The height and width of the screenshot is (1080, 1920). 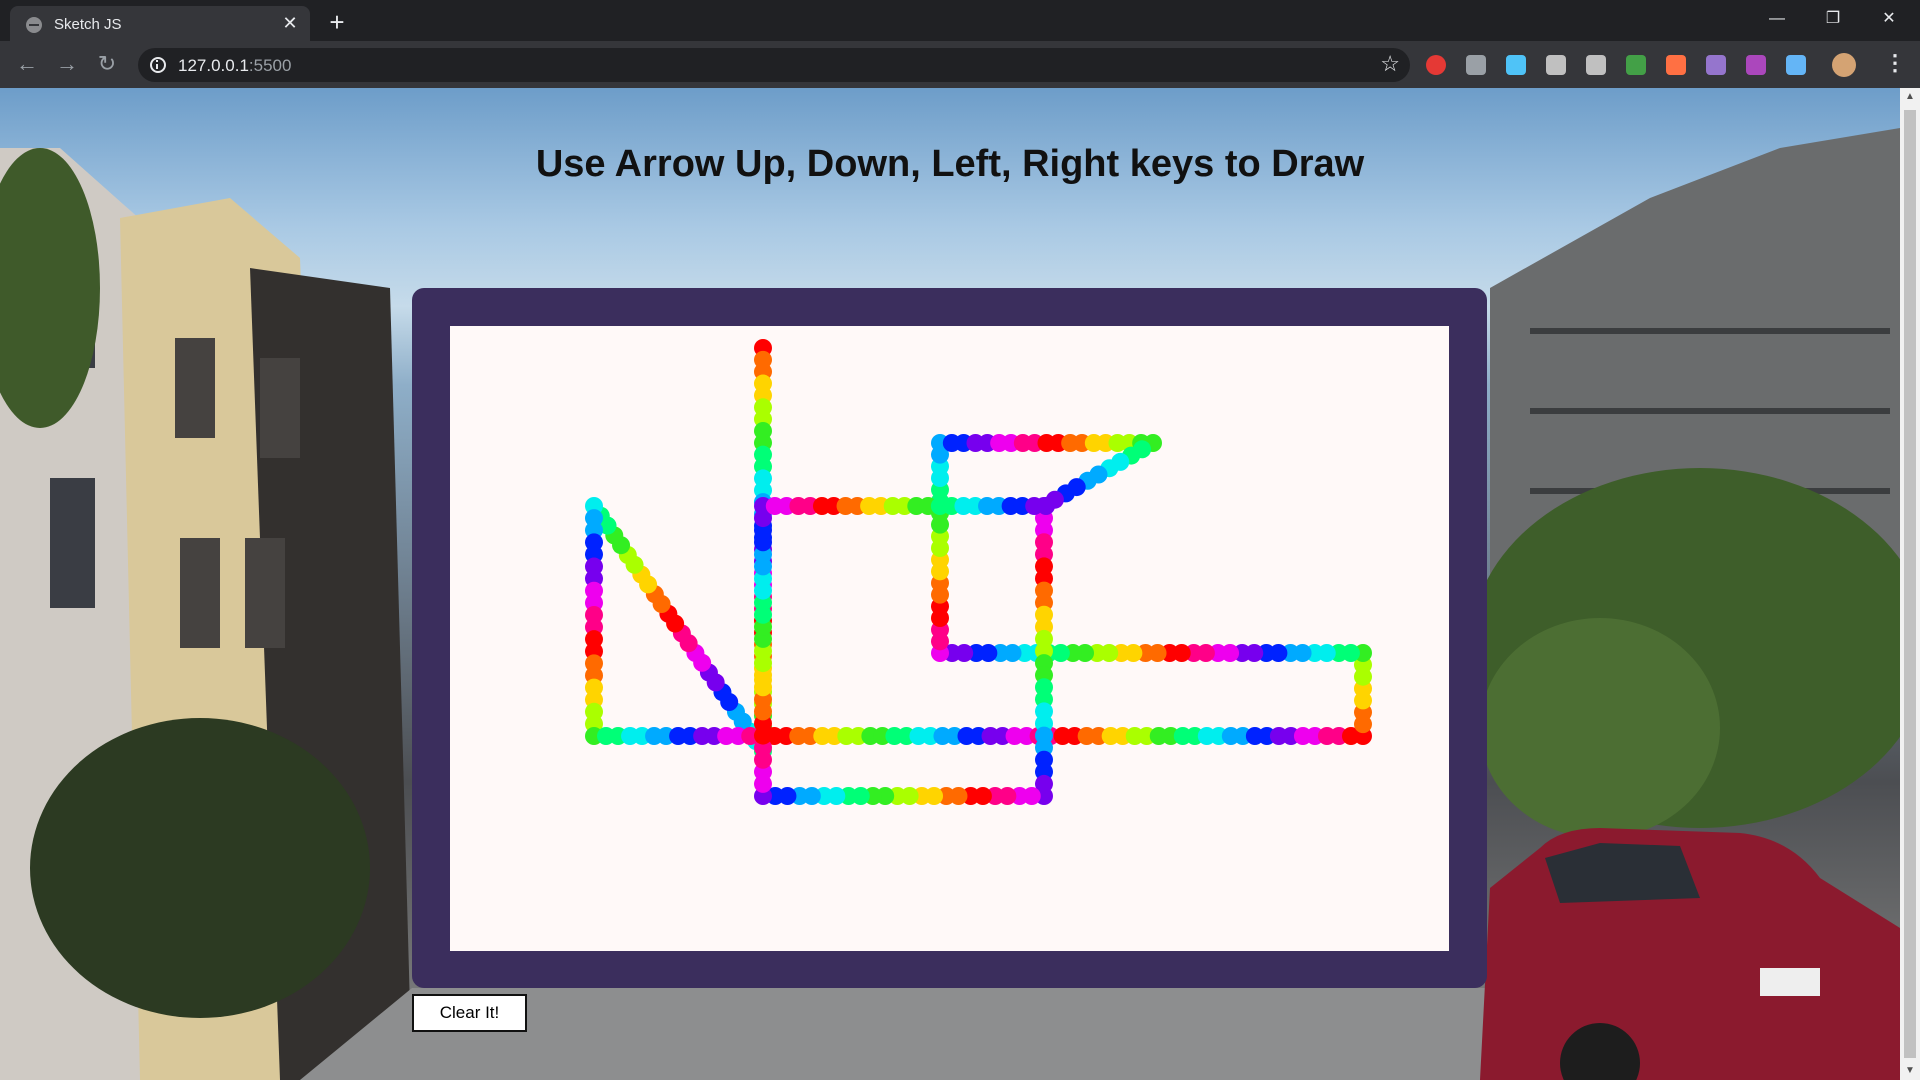 I want to click on tab-strip: Sketch JS ✕ + — ❐ ✕, so click(x=960, y=20).